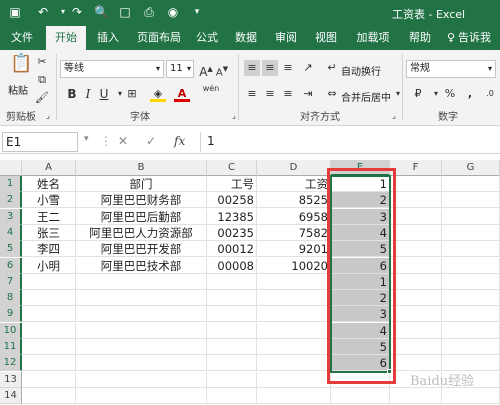  I want to click on cell-E4: 4, so click(360, 232).